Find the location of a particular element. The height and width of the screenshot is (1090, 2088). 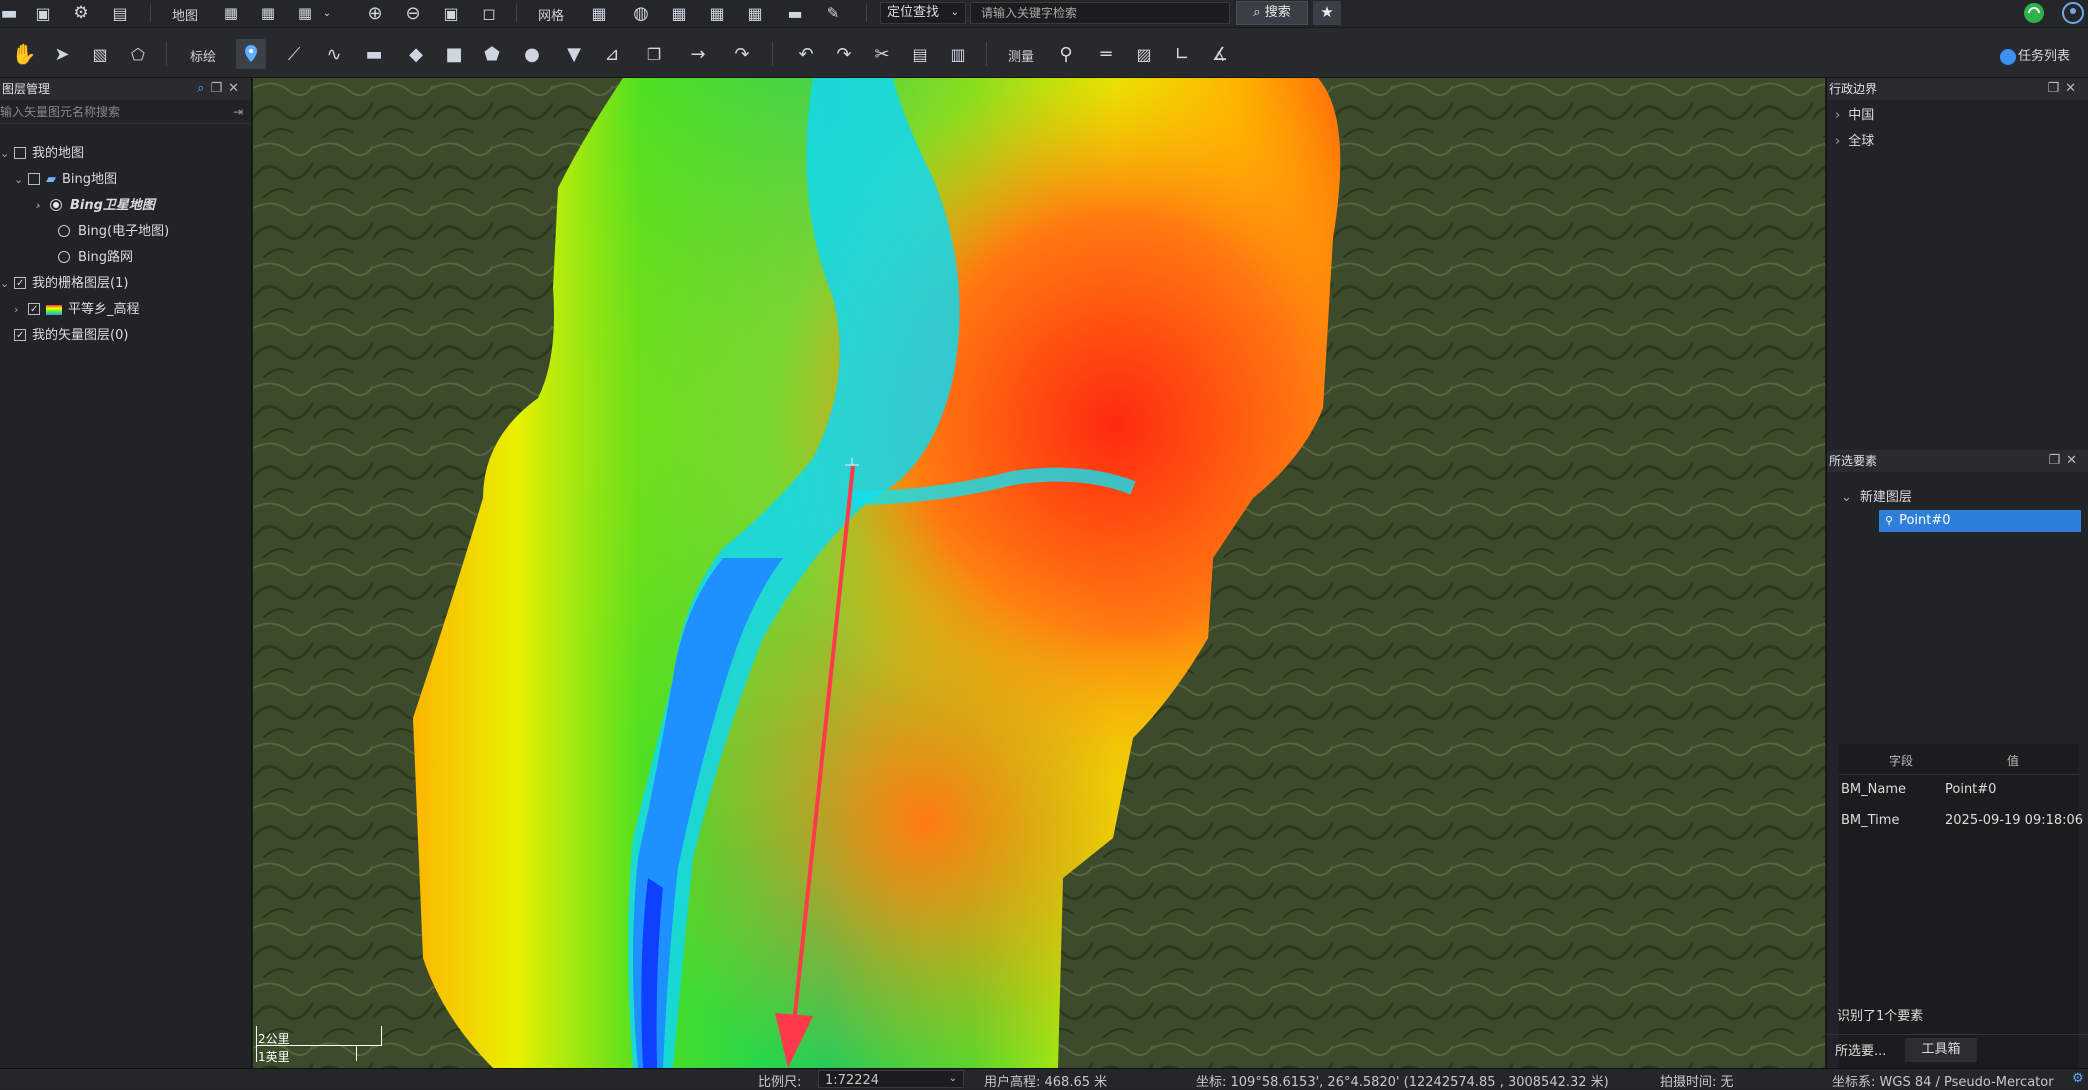

measure-point-icon: ⚲ is located at coordinates (1066, 54).